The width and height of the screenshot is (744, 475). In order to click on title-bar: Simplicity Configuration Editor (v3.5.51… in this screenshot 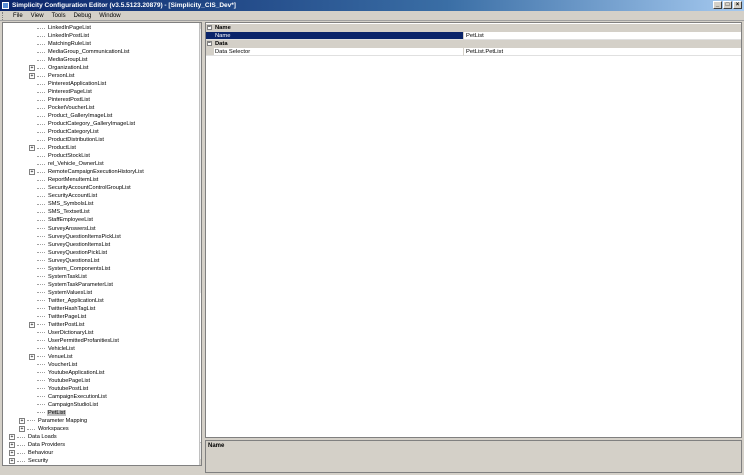, I will do `click(372, 5)`.